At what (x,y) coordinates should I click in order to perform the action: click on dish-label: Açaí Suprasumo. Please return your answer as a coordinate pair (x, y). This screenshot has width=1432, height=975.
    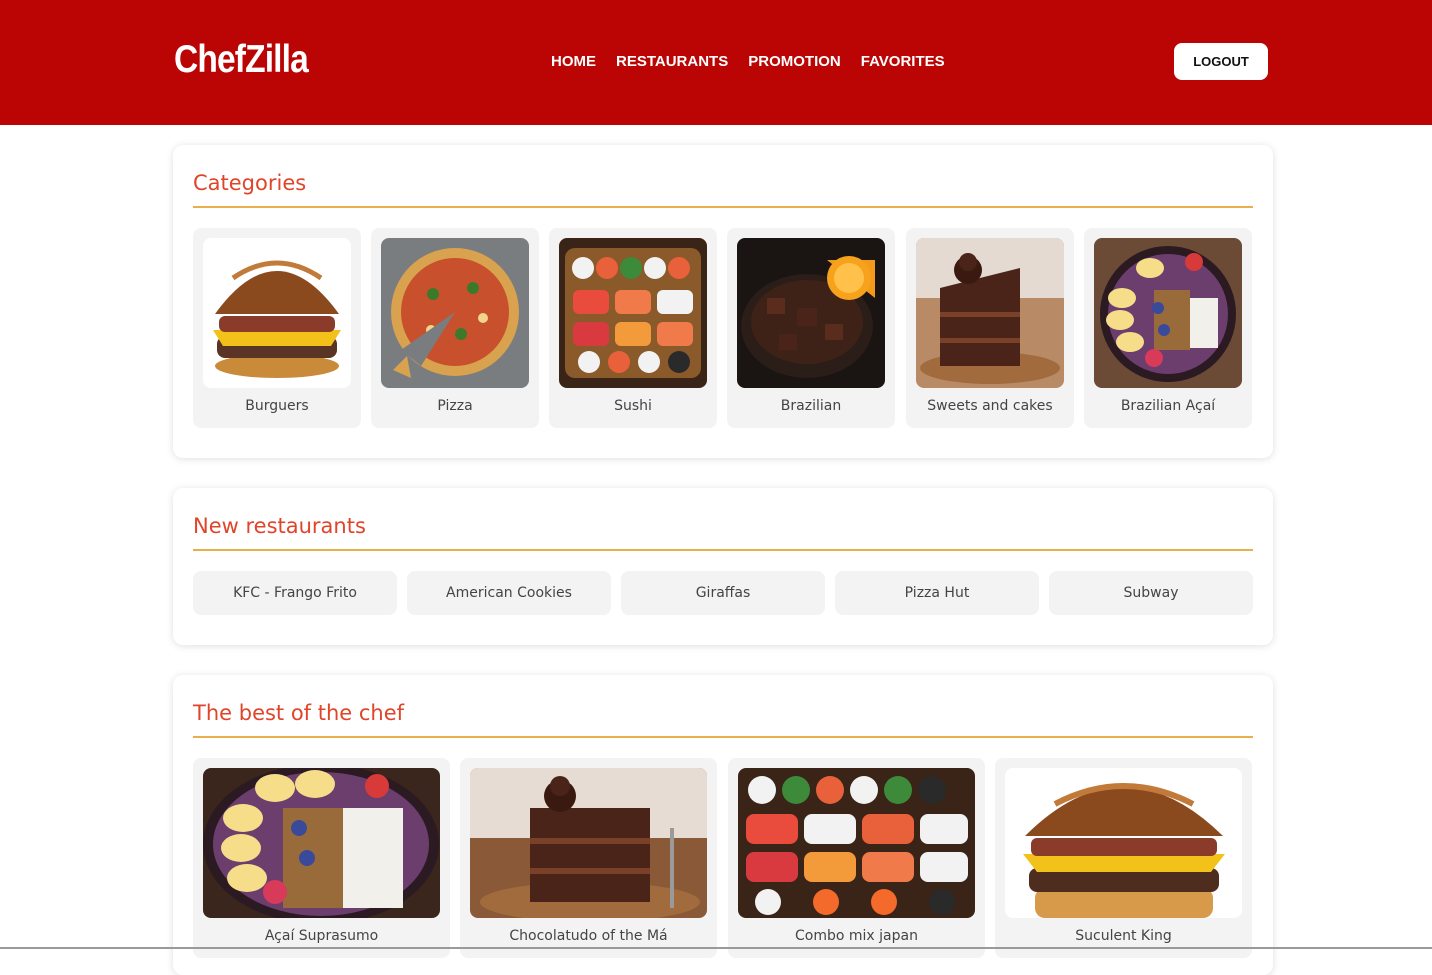
    Looking at the image, I should click on (321, 936).